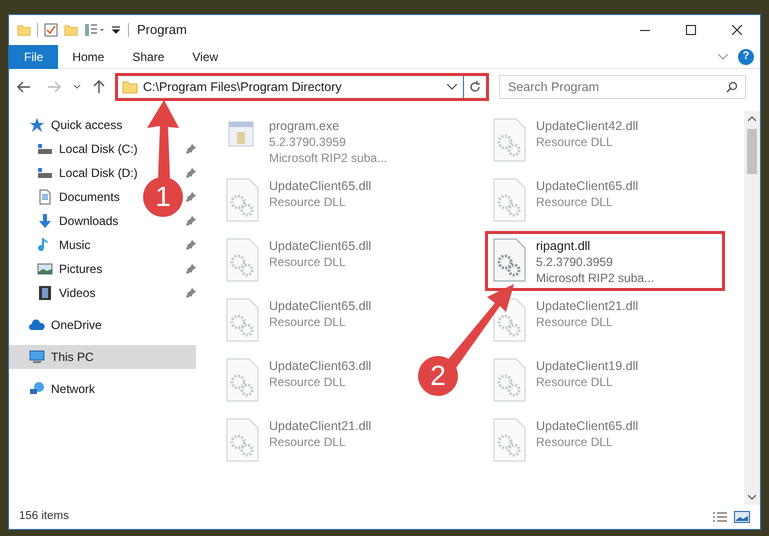 This screenshot has height=536, width=769. I want to click on up-arrow-icon, so click(99, 87).